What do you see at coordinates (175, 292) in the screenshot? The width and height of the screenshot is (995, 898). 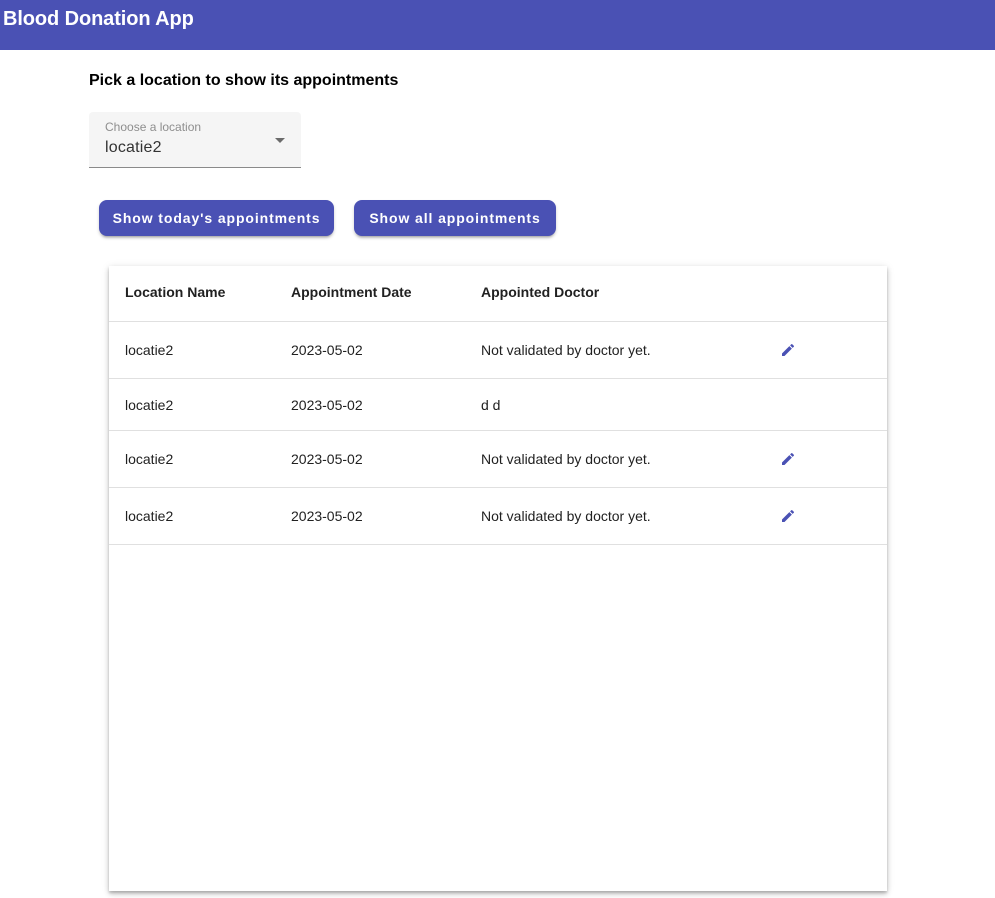 I see `column-header-location-name: Location Name` at bounding box center [175, 292].